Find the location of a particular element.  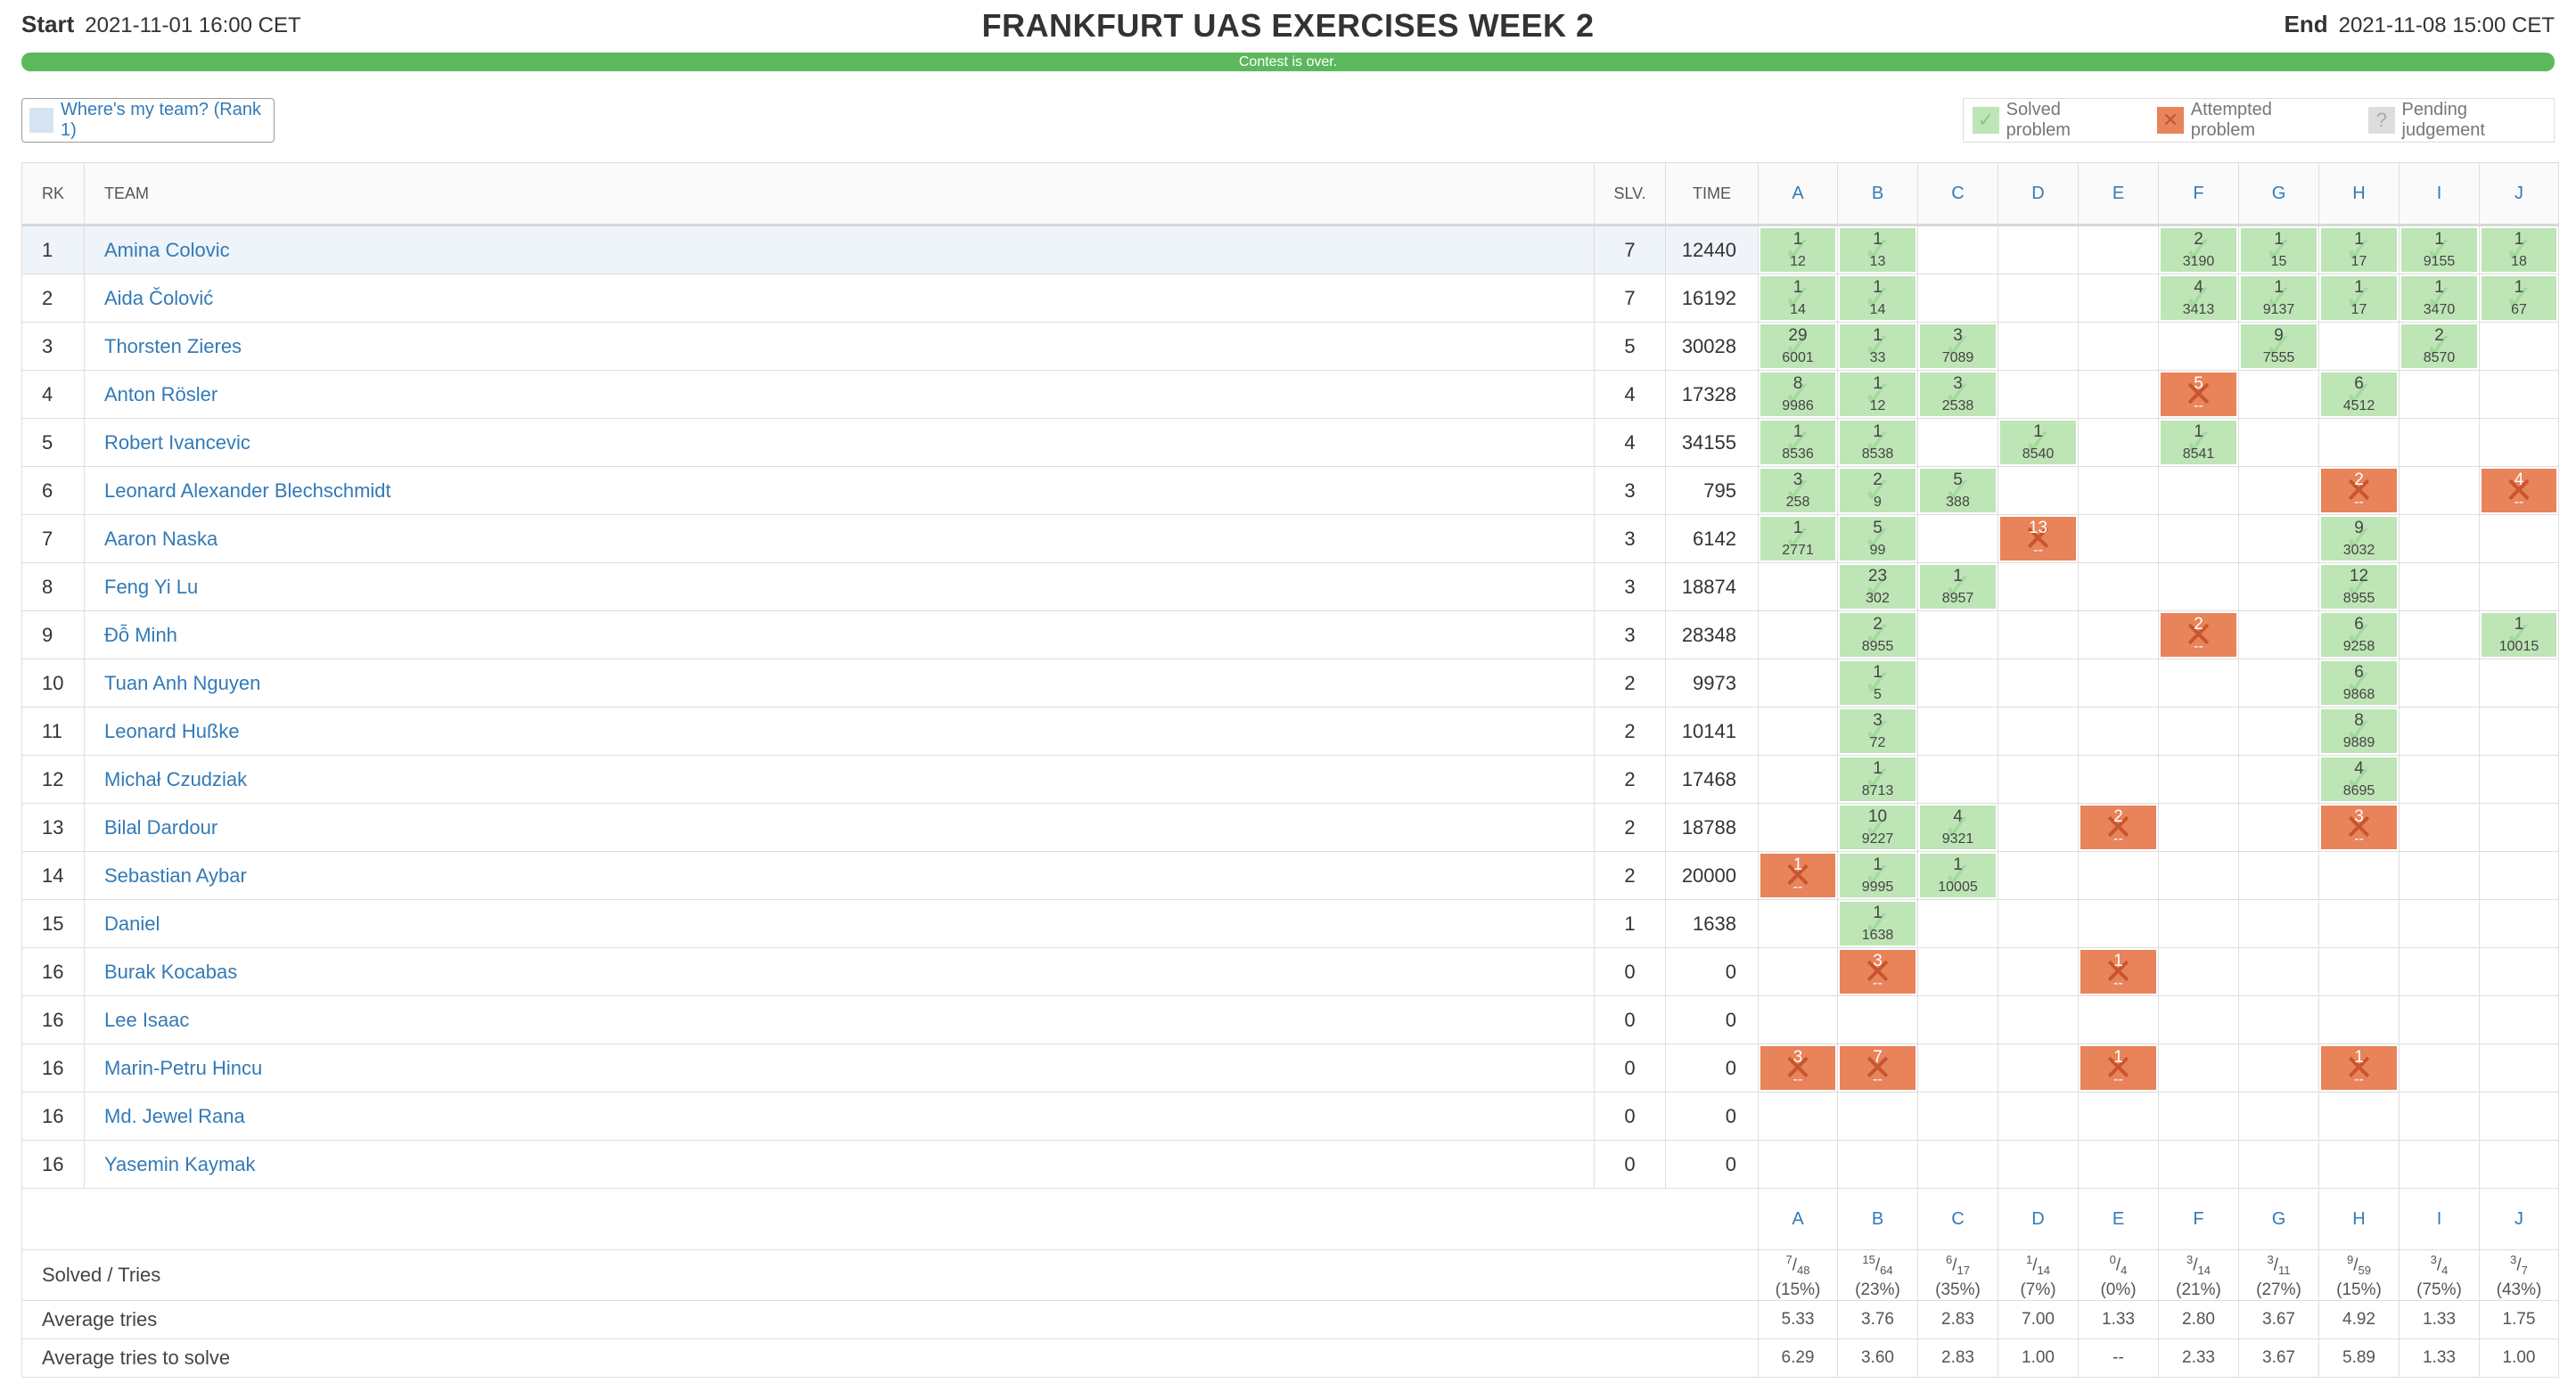

problem-cell-a: ✕ 1 -- is located at coordinates (1798, 876).